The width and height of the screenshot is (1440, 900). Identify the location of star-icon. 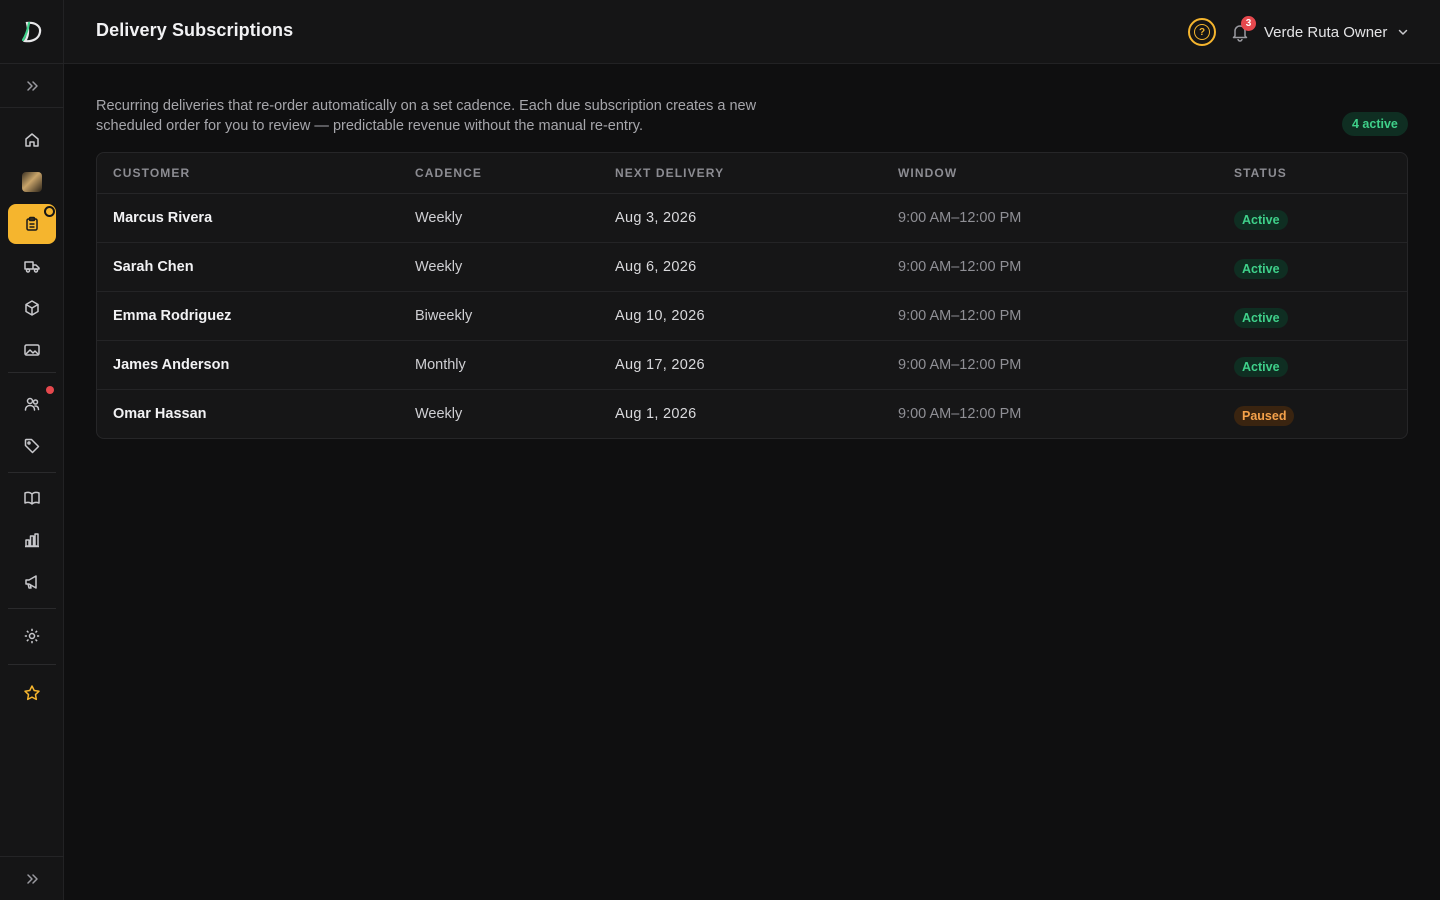
(32, 693).